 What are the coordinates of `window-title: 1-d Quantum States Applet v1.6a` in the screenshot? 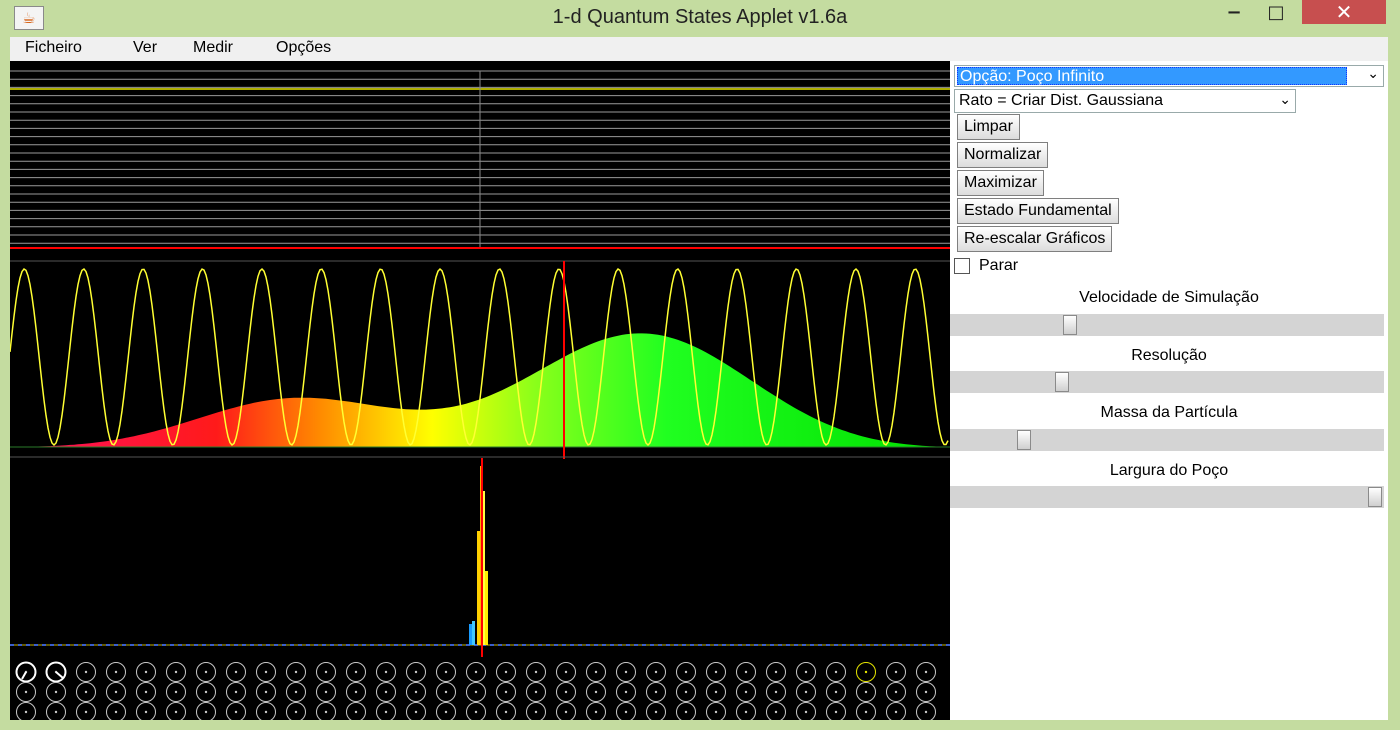 It's located at (700, 17).